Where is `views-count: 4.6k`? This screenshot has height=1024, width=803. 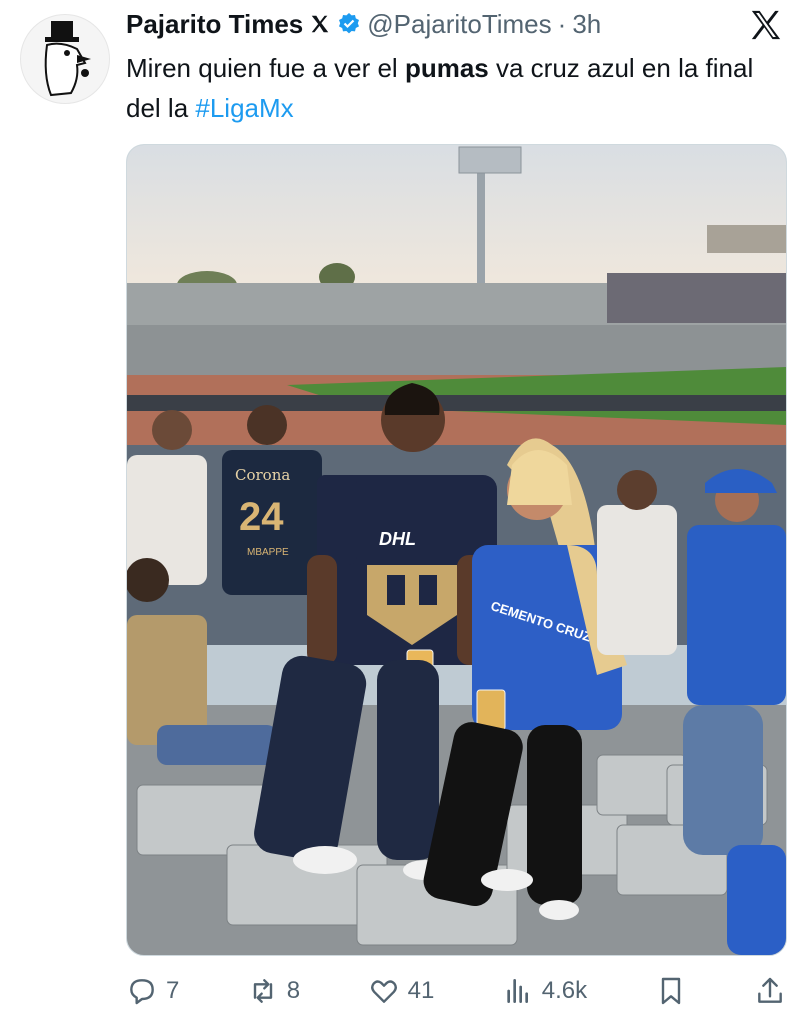
views-count: 4.6k is located at coordinates (564, 990).